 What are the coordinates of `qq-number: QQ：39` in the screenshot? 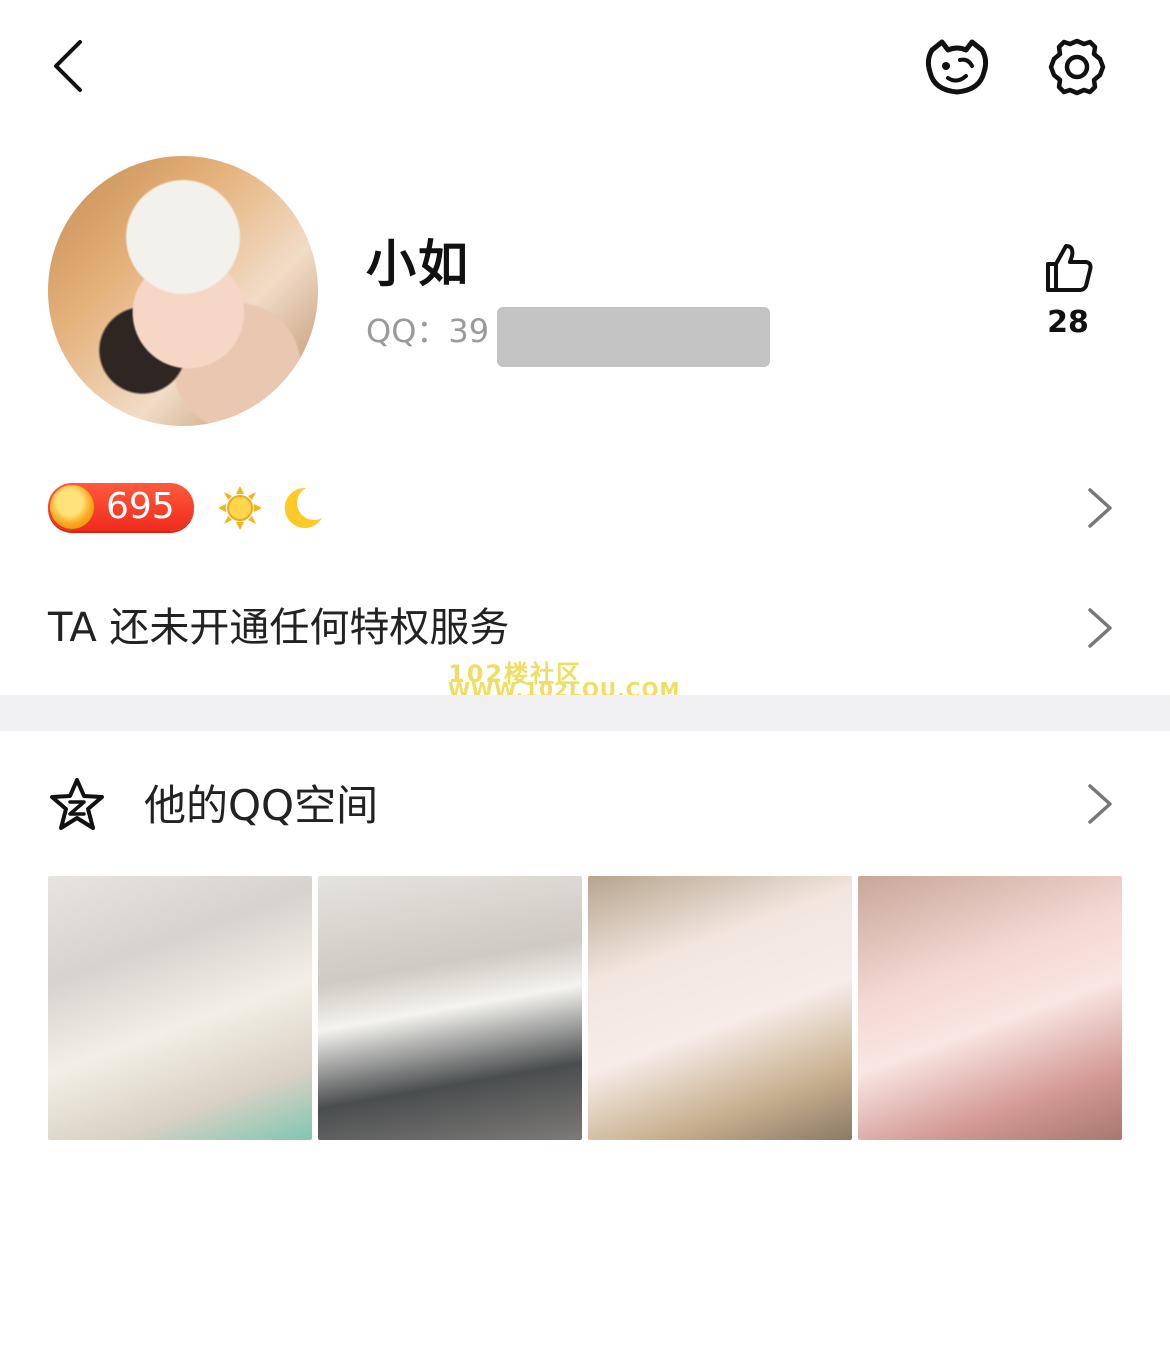 It's located at (428, 331).